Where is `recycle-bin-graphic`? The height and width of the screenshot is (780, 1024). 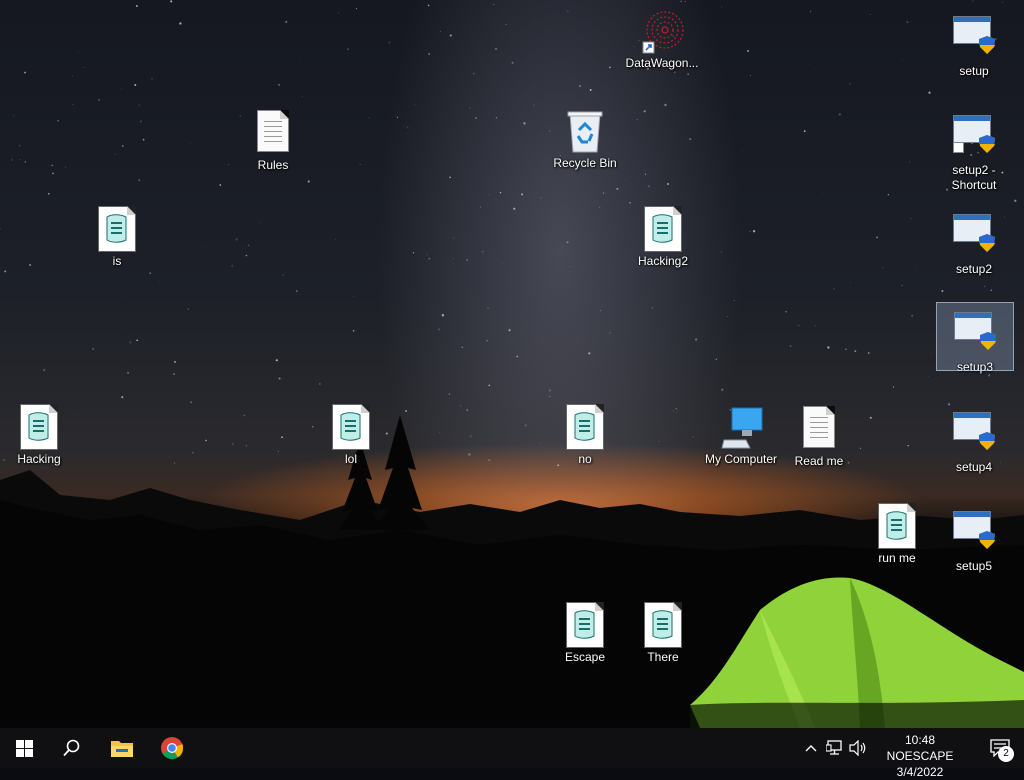 recycle-bin-graphic is located at coordinates (585, 131).